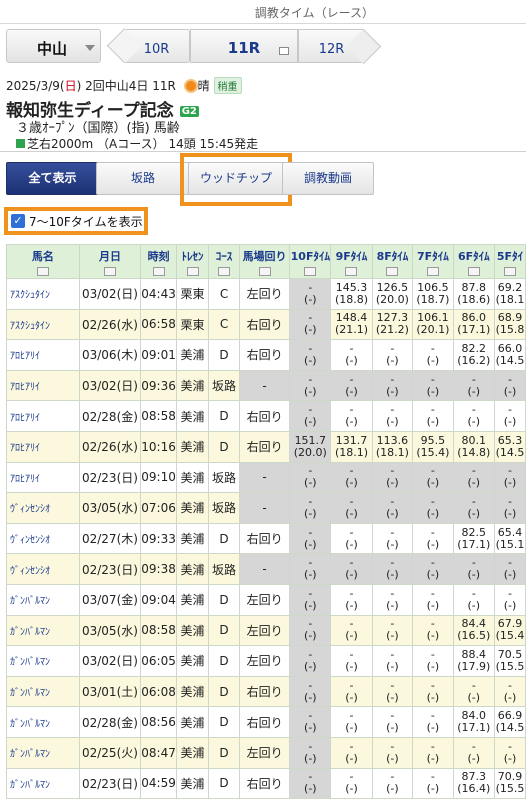  I want to click on time-toggle-frame: ✓ 7〜10Fタイムを表示, so click(76, 221).